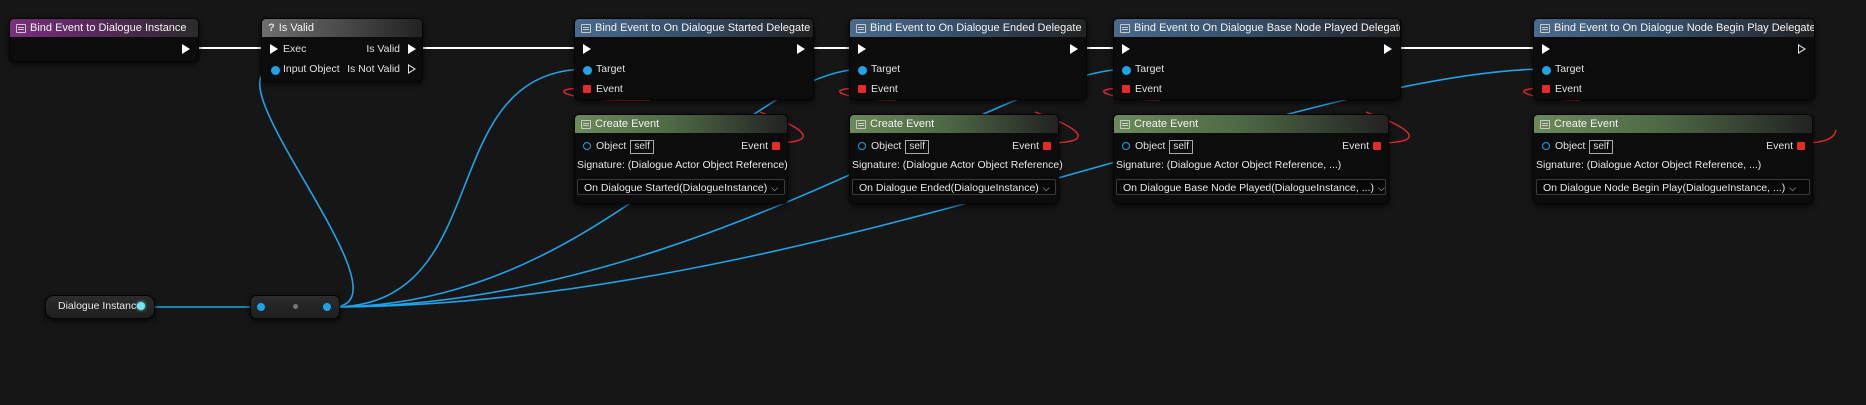 The height and width of the screenshot is (405, 1866). What do you see at coordinates (460, 188) in the screenshot?
I see `object-wire` at bounding box center [460, 188].